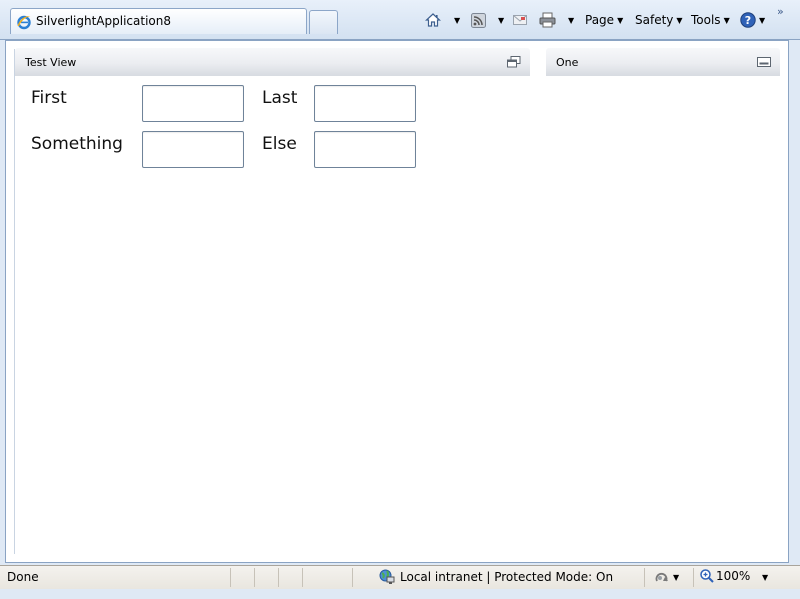 This screenshot has height=599, width=800. I want to click on print-button, so click(547, 20).